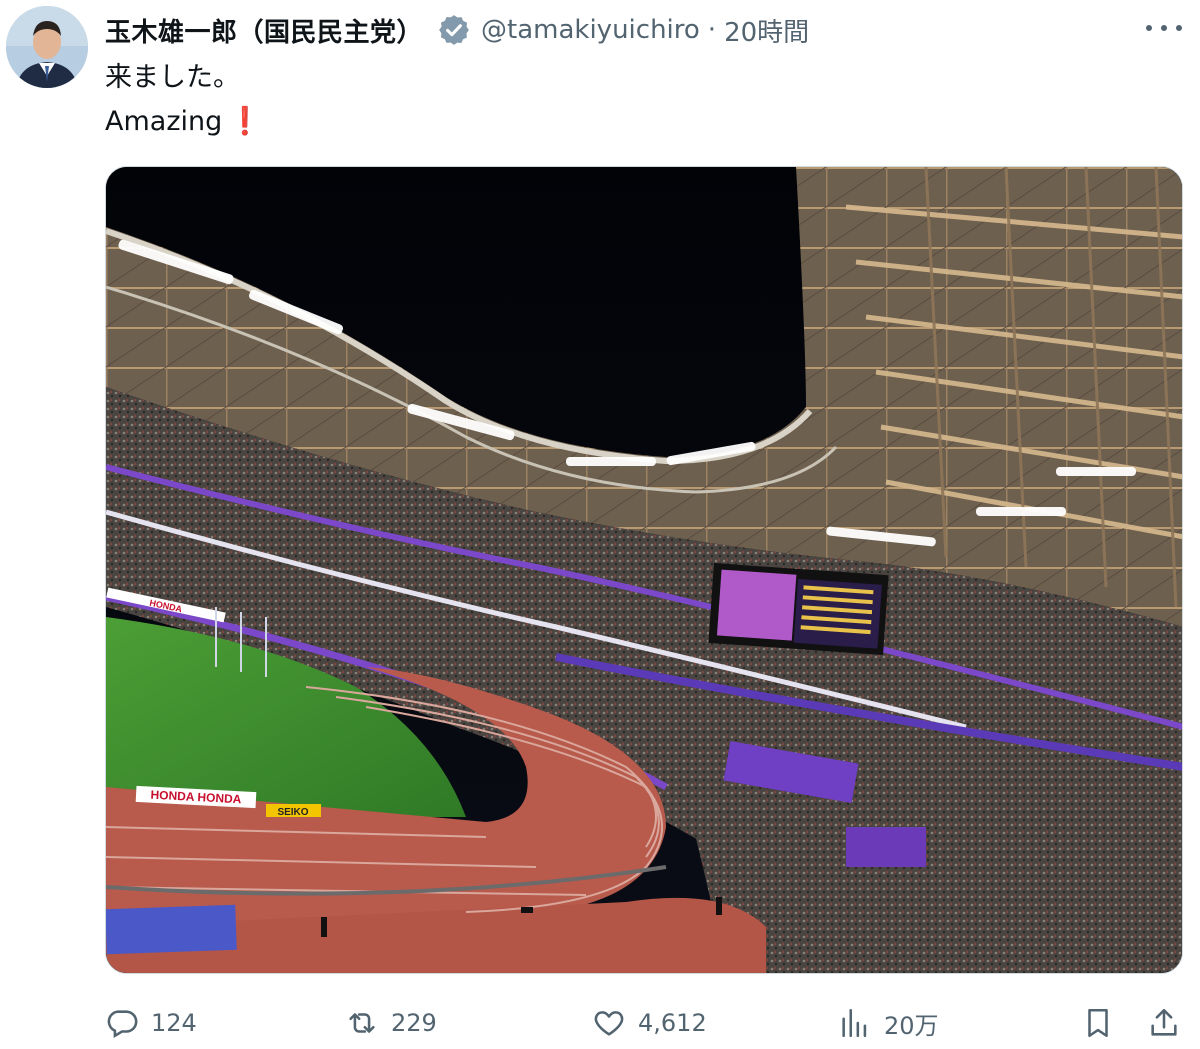  I want to click on repost-icon, so click(362, 1023).